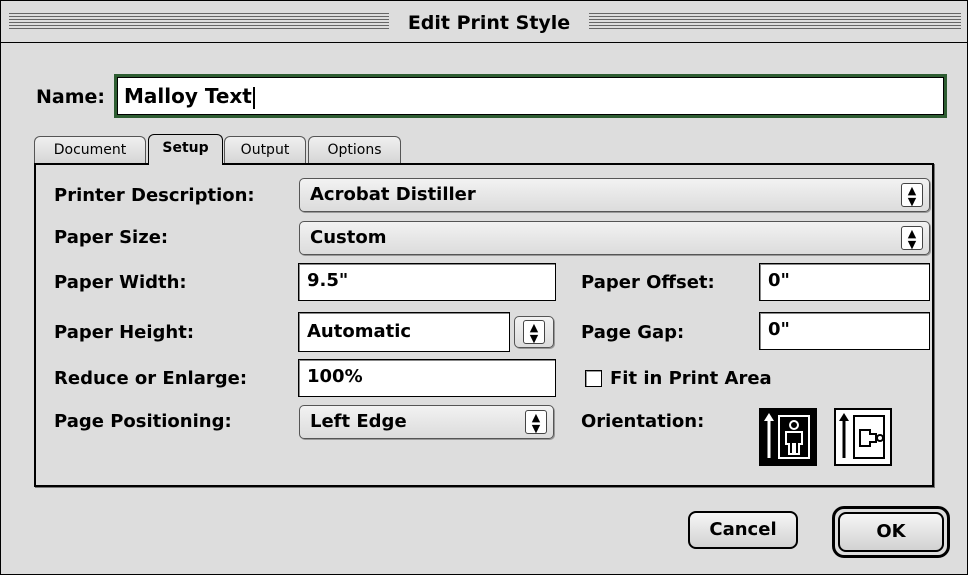  What do you see at coordinates (404, 332) in the screenshot?
I see `paper-height-field: Automatic` at bounding box center [404, 332].